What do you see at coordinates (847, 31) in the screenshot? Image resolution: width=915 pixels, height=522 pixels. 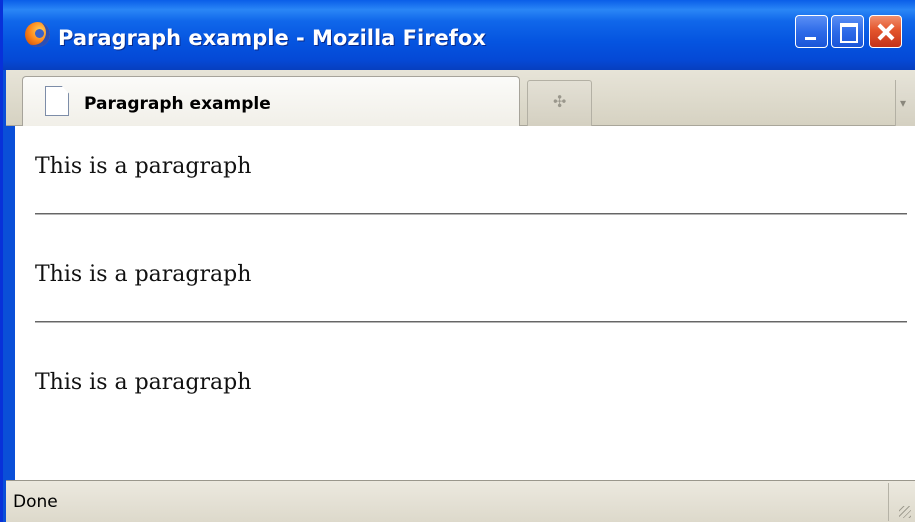 I see `maximize-button` at bounding box center [847, 31].